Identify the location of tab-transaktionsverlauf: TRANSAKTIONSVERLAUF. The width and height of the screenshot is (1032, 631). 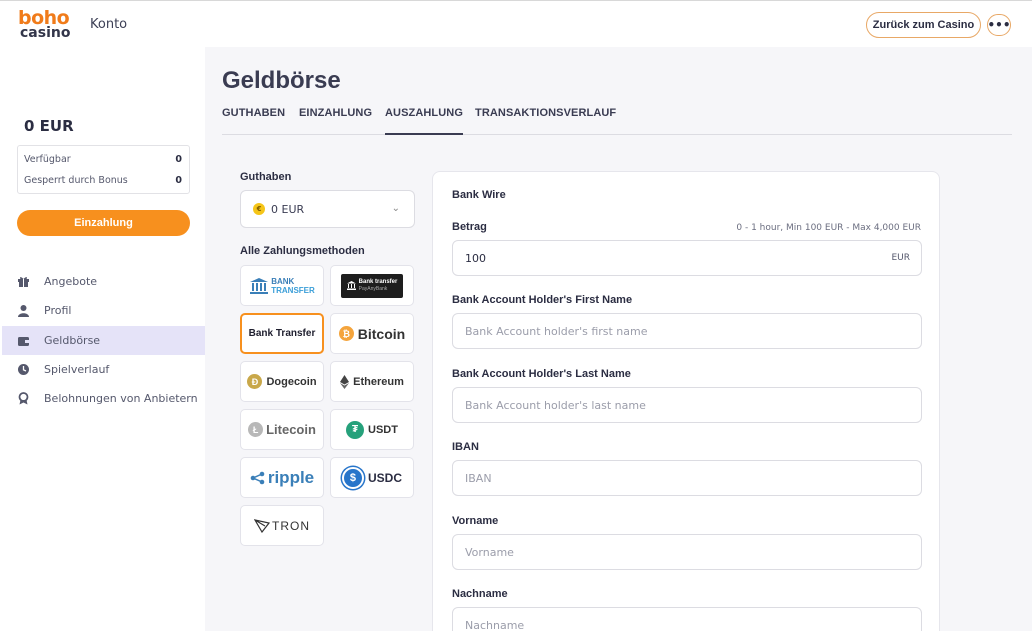
(545, 121).